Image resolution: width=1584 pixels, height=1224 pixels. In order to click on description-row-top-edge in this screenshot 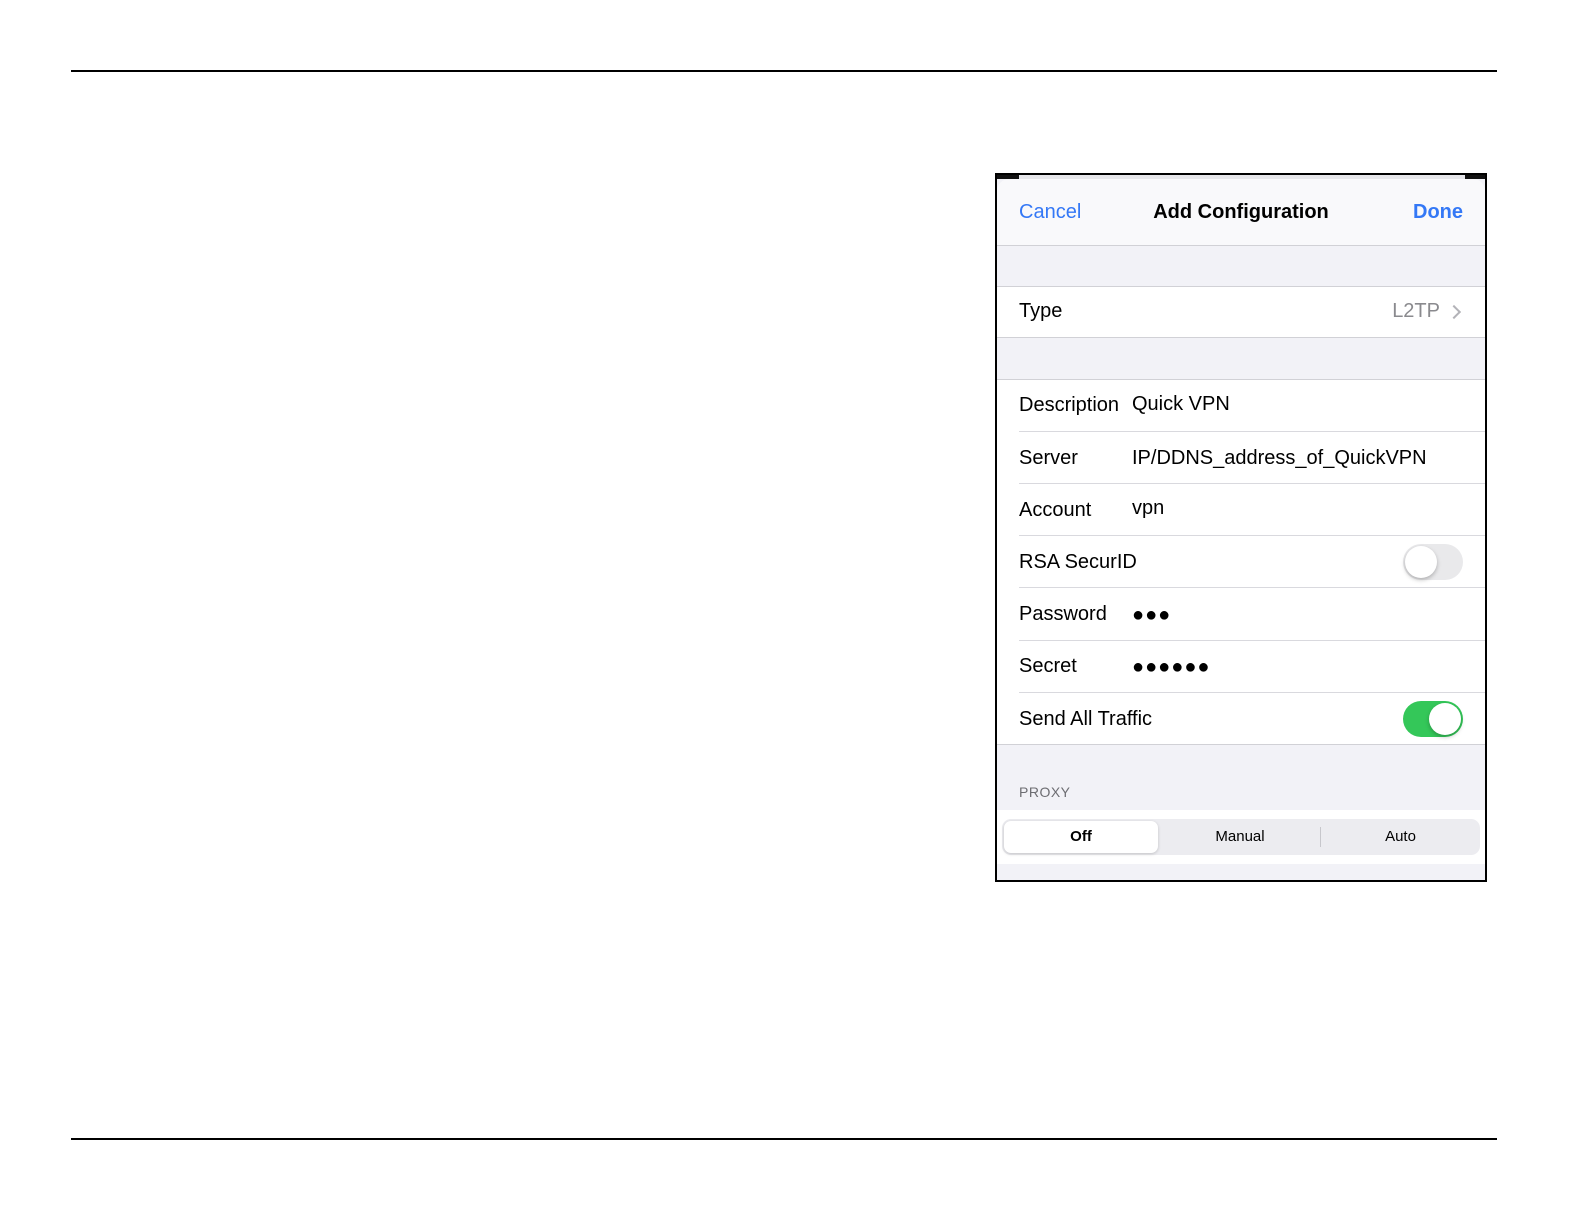, I will do `click(1241, 379)`.